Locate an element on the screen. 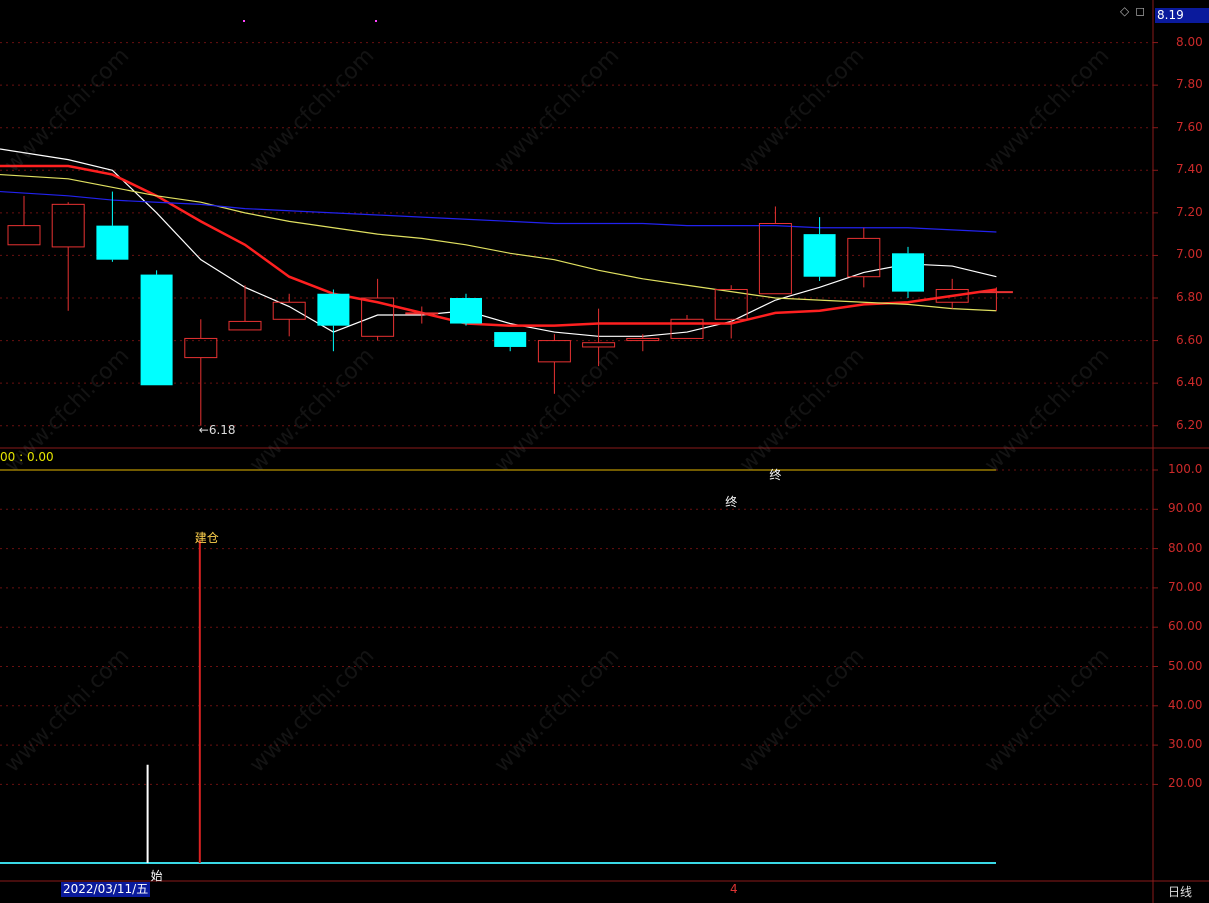  price-tick-label: 8.00 is located at coordinates (1189, 41).